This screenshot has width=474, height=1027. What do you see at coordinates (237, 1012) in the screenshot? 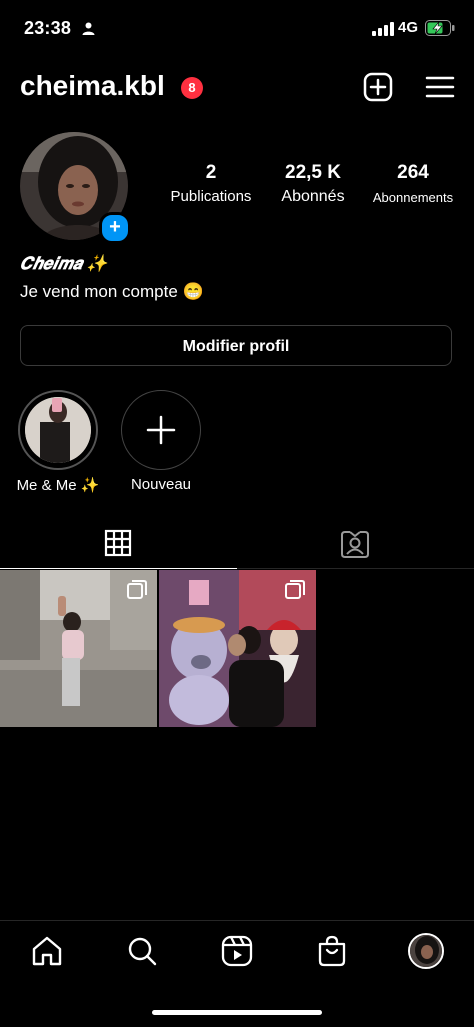
I see `home-indicator` at bounding box center [237, 1012].